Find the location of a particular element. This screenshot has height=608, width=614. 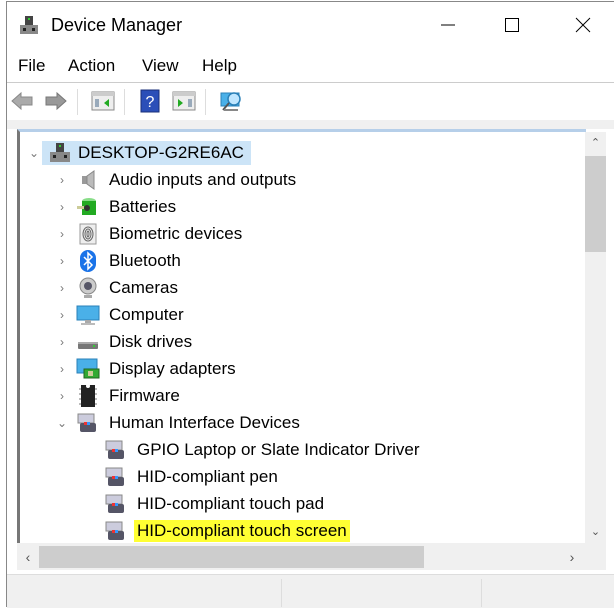

tree-item-firmware: › Firmware is located at coordinates (118, 395).